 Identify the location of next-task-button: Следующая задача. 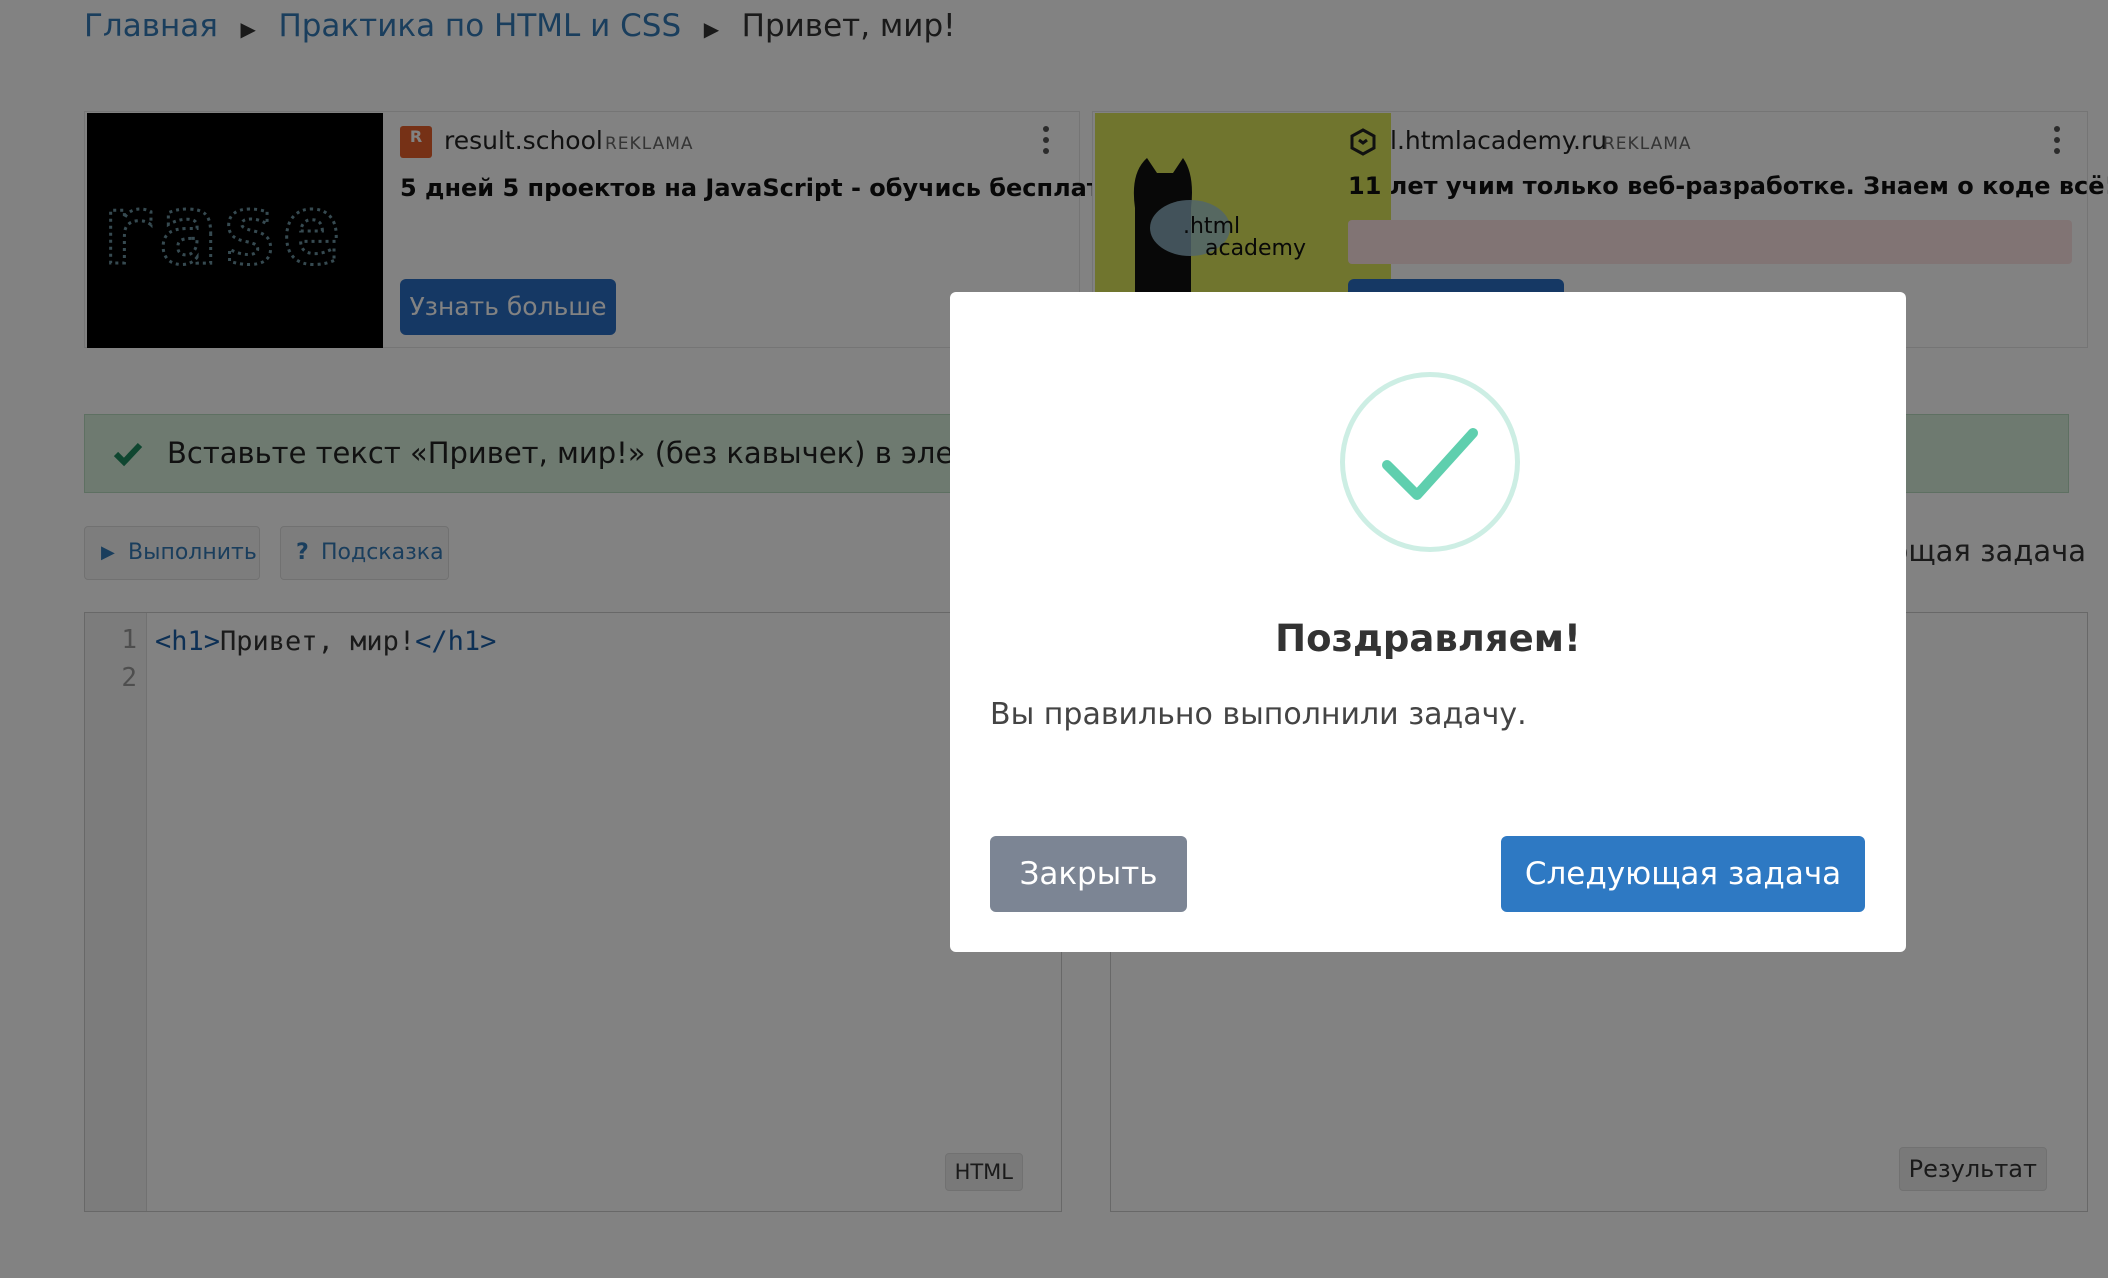
(1683, 874).